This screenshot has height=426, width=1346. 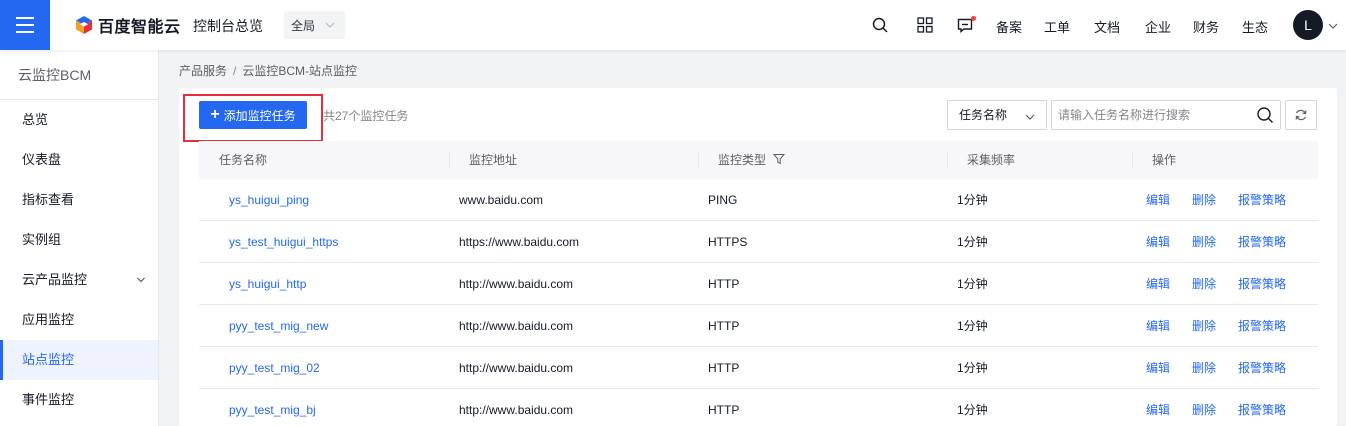 I want to click on region-select: 全局, so click(x=314, y=25).